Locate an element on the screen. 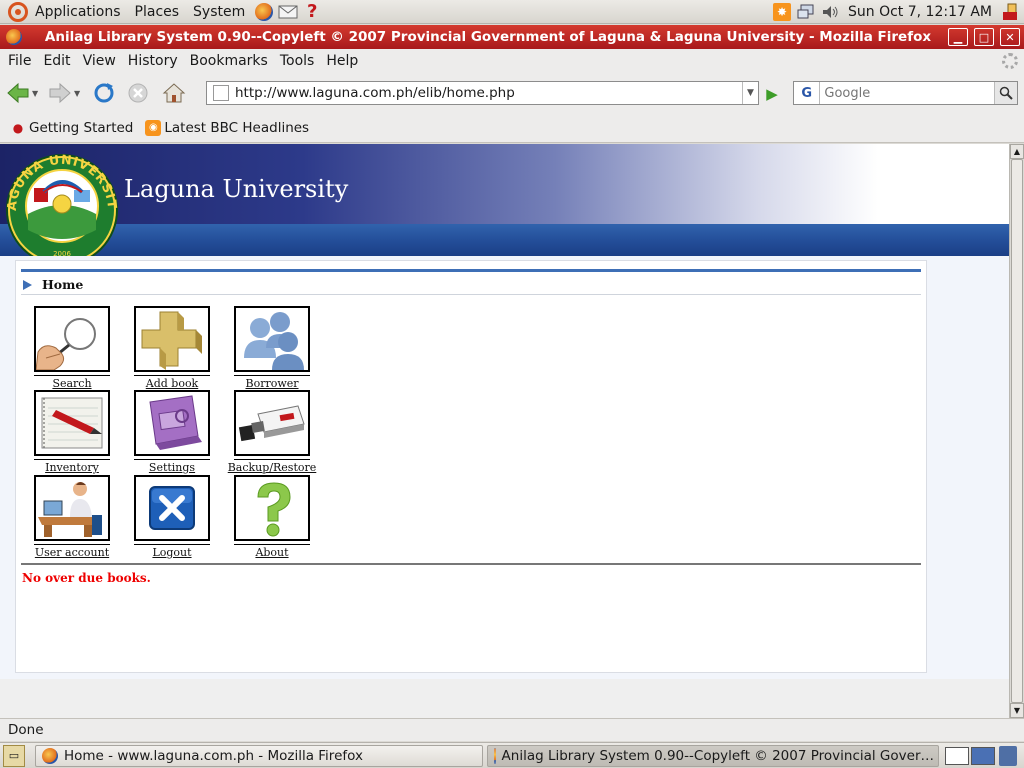 Image resolution: width=1024 pixels, height=768 pixels. applications-menu: Applications is located at coordinates (78, 12).